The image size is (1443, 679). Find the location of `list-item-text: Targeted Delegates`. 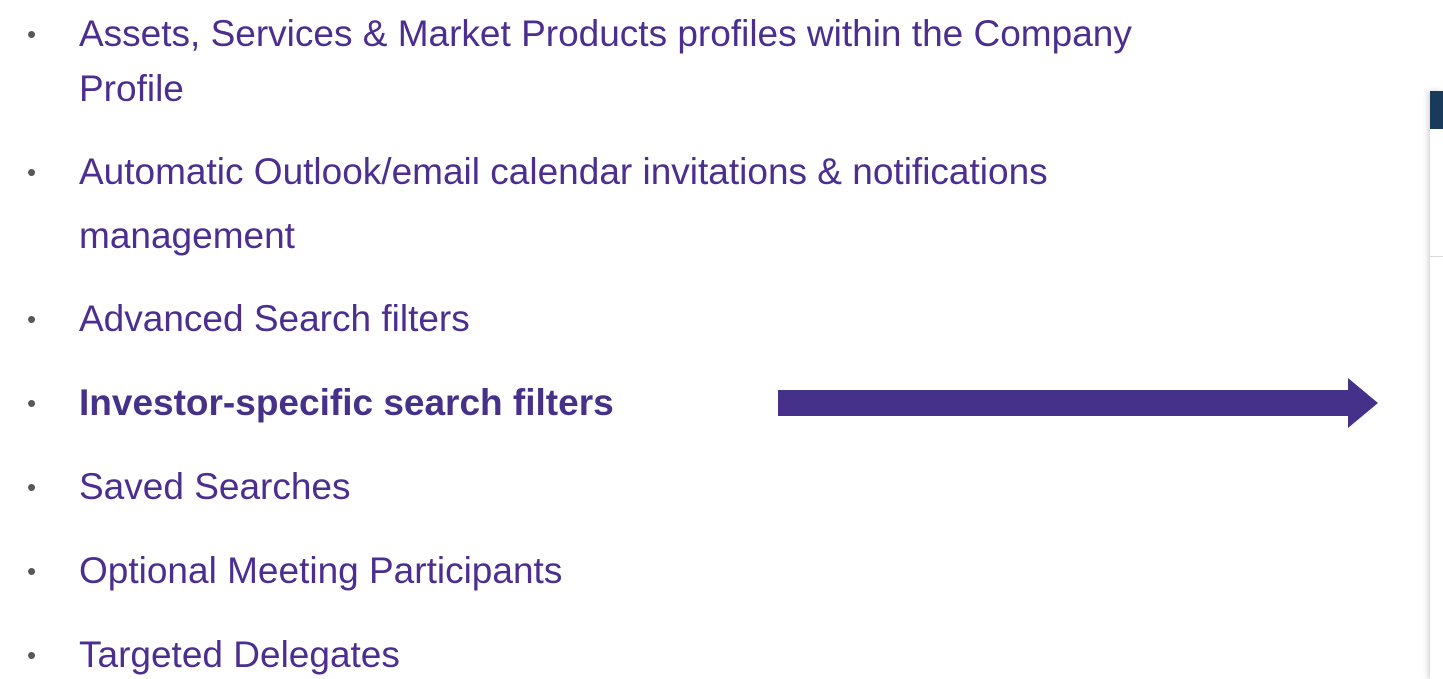

list-item-text: Targeted Delegates is located at coordinates (239, 654).